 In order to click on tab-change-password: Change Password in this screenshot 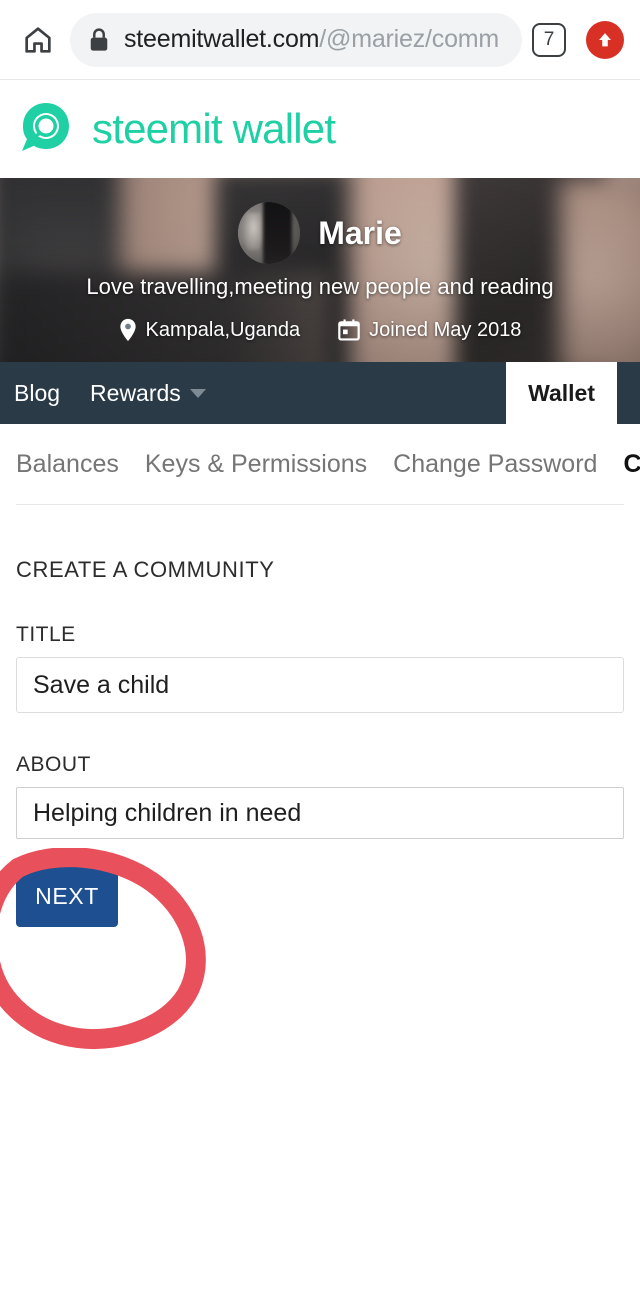, I will do `click(495, 464)`.